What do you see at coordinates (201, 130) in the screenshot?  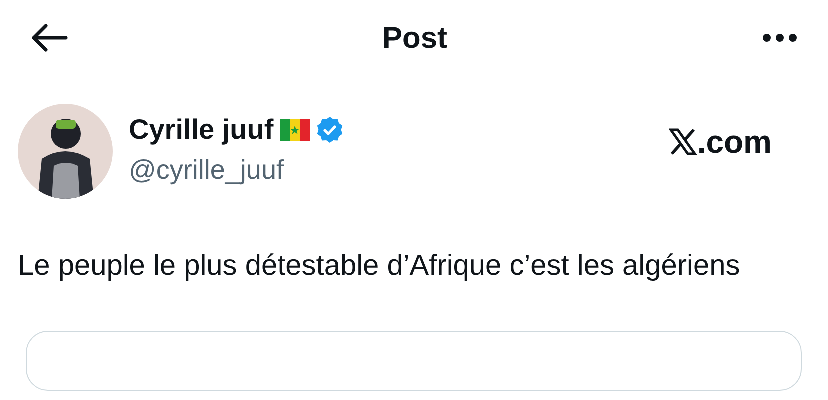 I see `author-name: Cyrille juuf` at bounding box center [201, 130].